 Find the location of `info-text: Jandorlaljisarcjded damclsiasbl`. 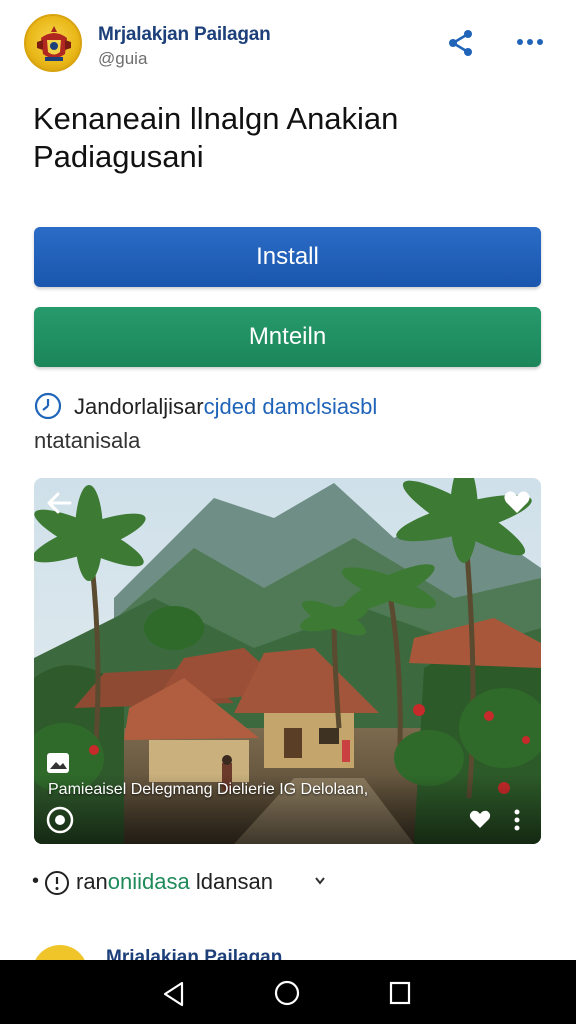

info-text: Jandorlaljisarcjded damclsiasbl is located at coordinates (225, 407).